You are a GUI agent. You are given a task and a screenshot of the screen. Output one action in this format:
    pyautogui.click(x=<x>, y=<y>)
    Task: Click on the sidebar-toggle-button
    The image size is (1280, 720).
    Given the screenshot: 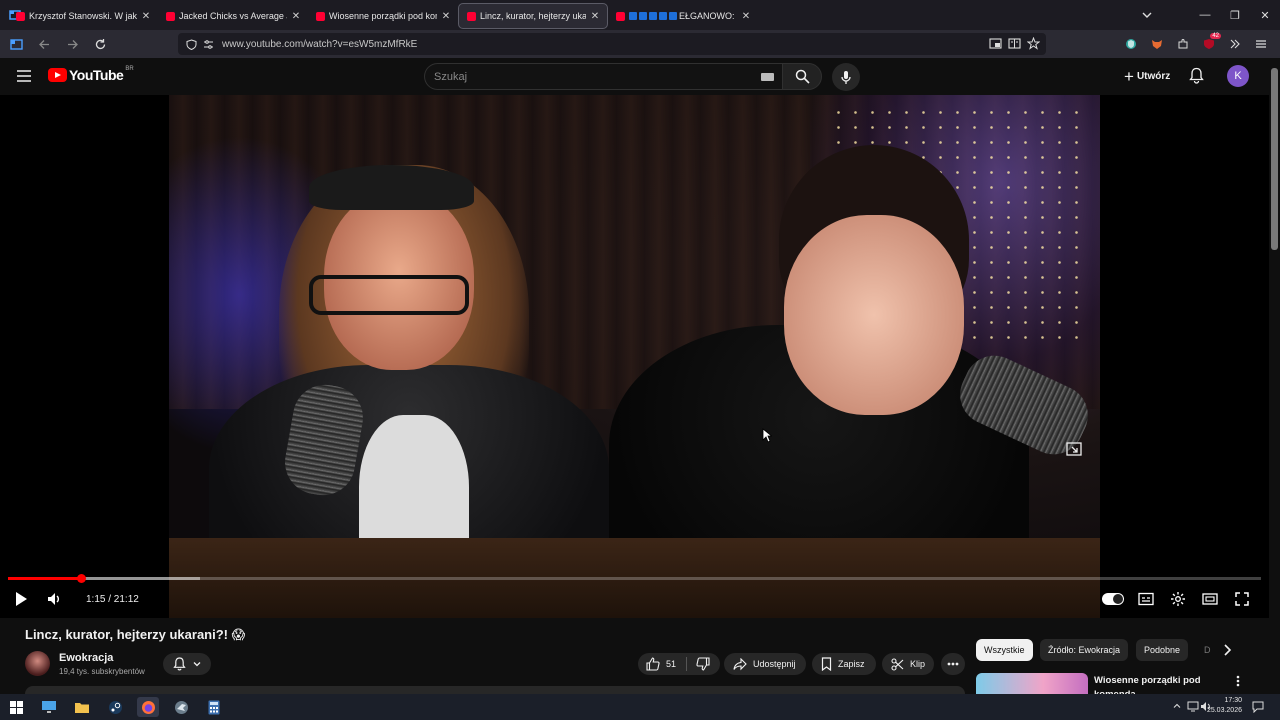 What is the action you would take?
    pyautogui.click(x=16, y=44)
    